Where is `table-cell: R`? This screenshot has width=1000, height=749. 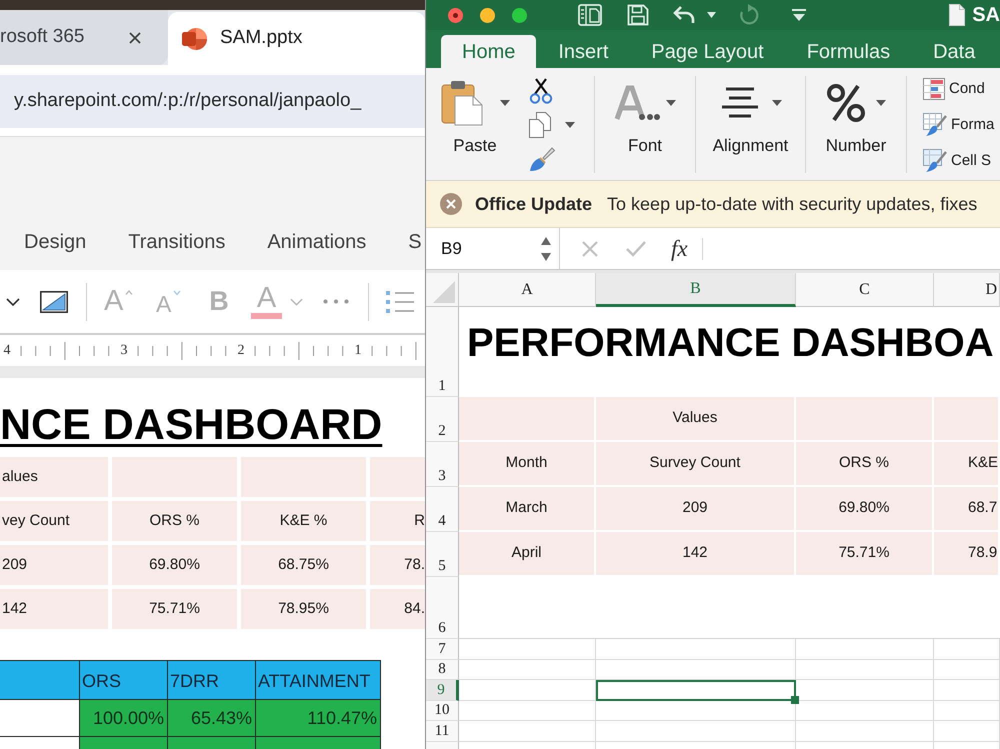 table-cell: R is located at coordinates (397, 521).